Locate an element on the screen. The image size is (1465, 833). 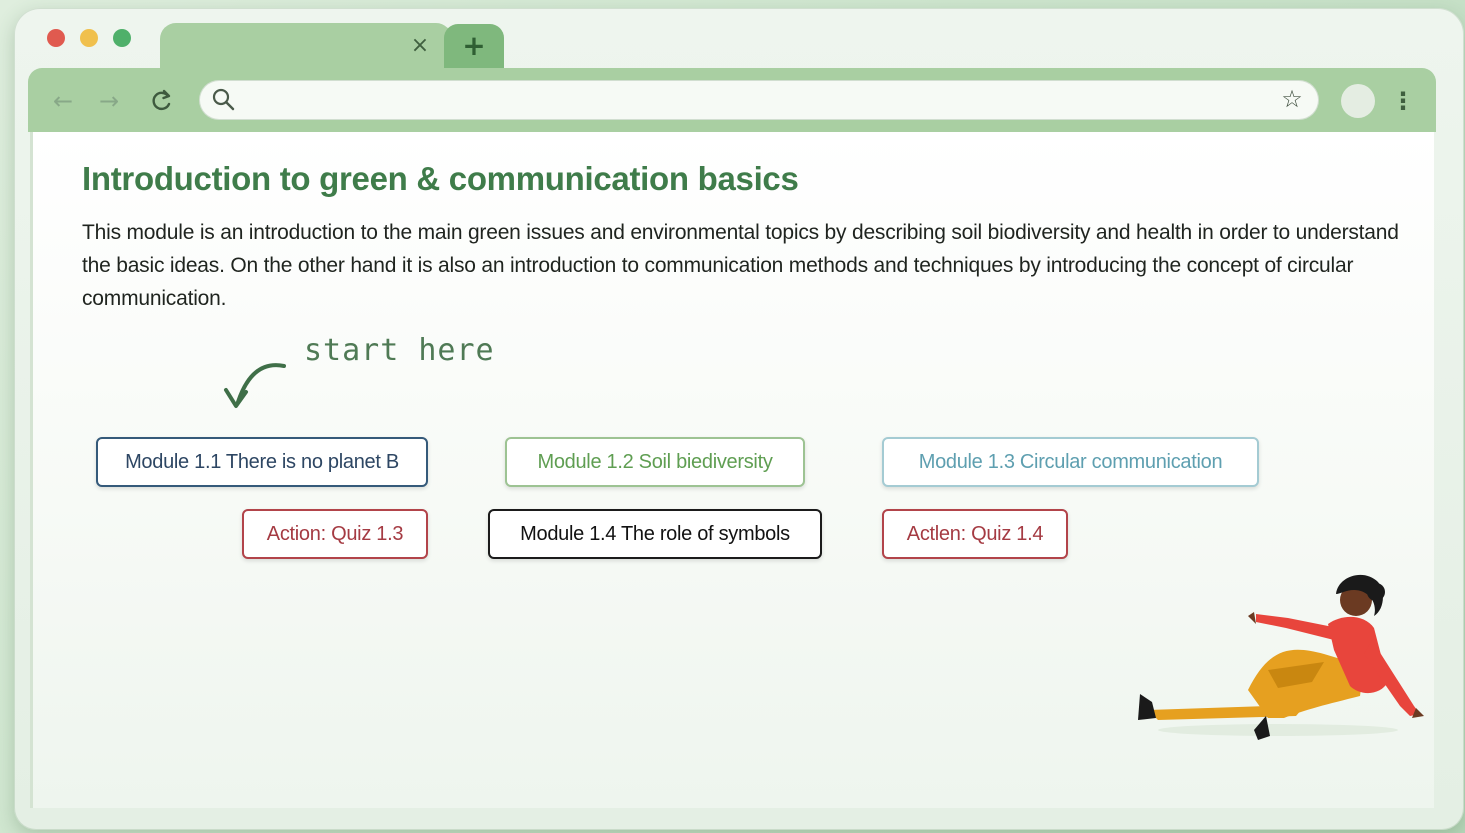
maximize-window-button is located at coordinates (122, 38).